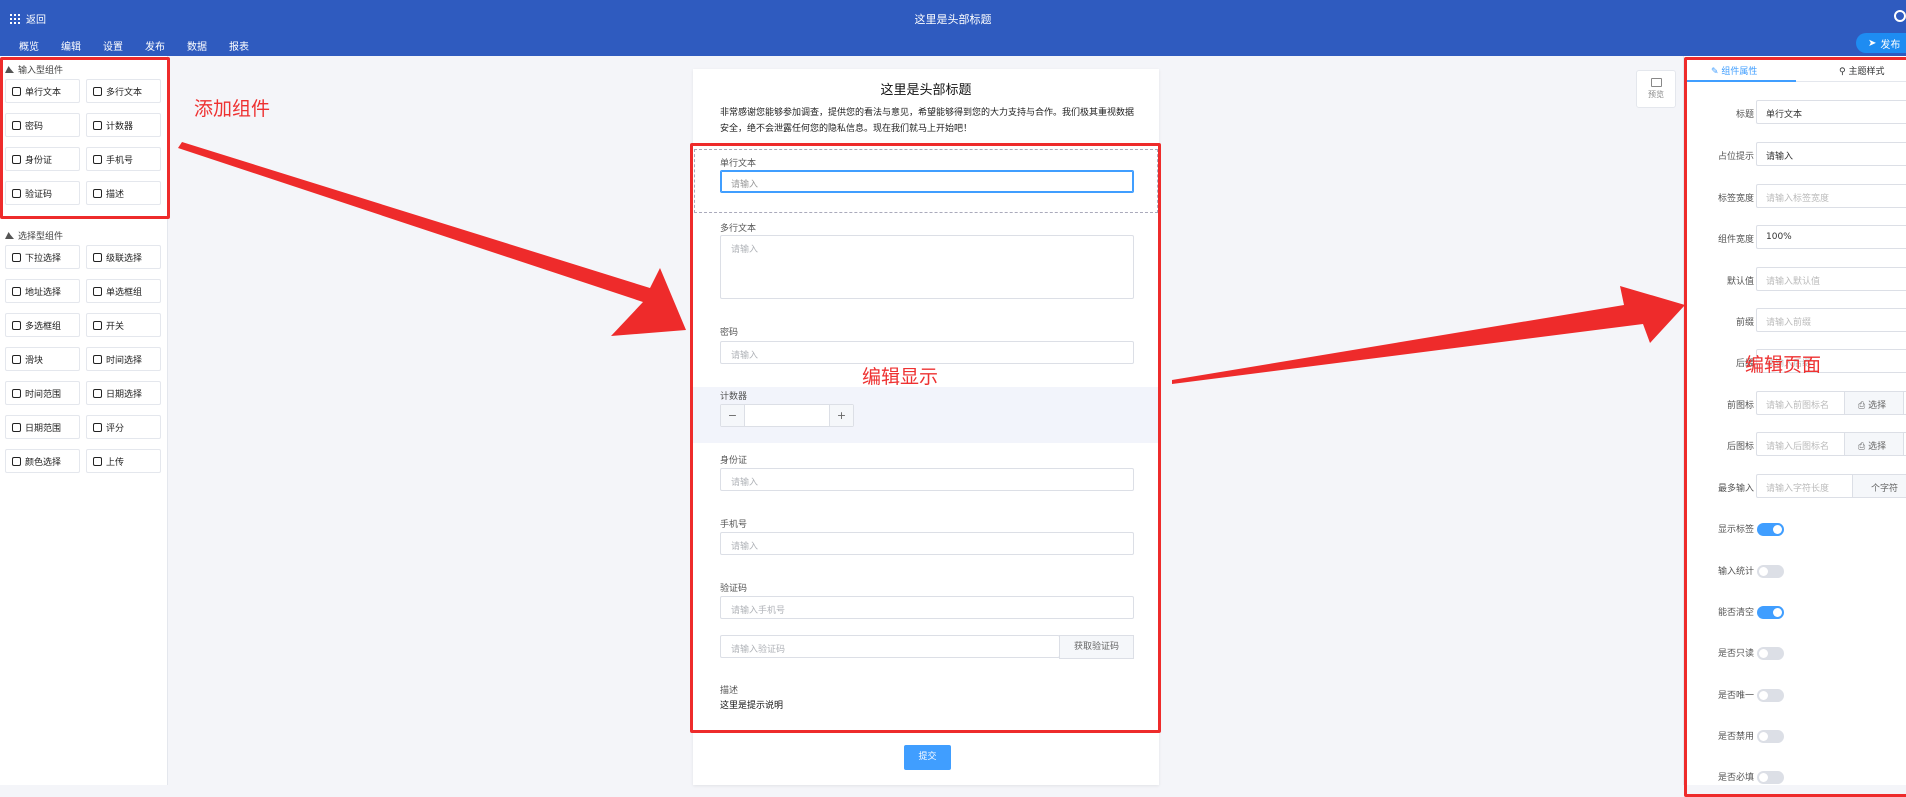  What do you see at coordinates (1872, 43) in the screenshot?
I see `send-icon: ➤` at bounding box center [1872, 43].